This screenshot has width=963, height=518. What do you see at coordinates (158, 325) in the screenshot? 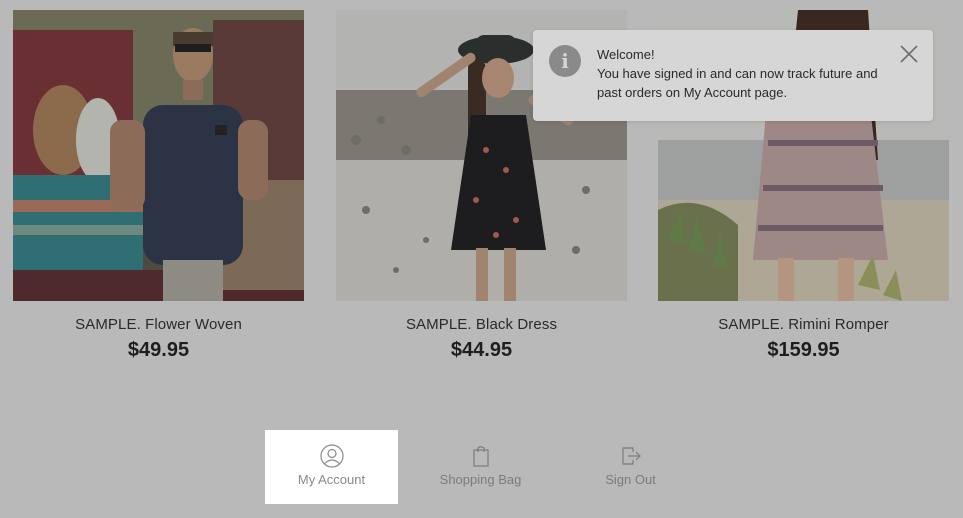
I see `product-name: SAMPLE. Flower Woven` at bounding box center [158, 325].